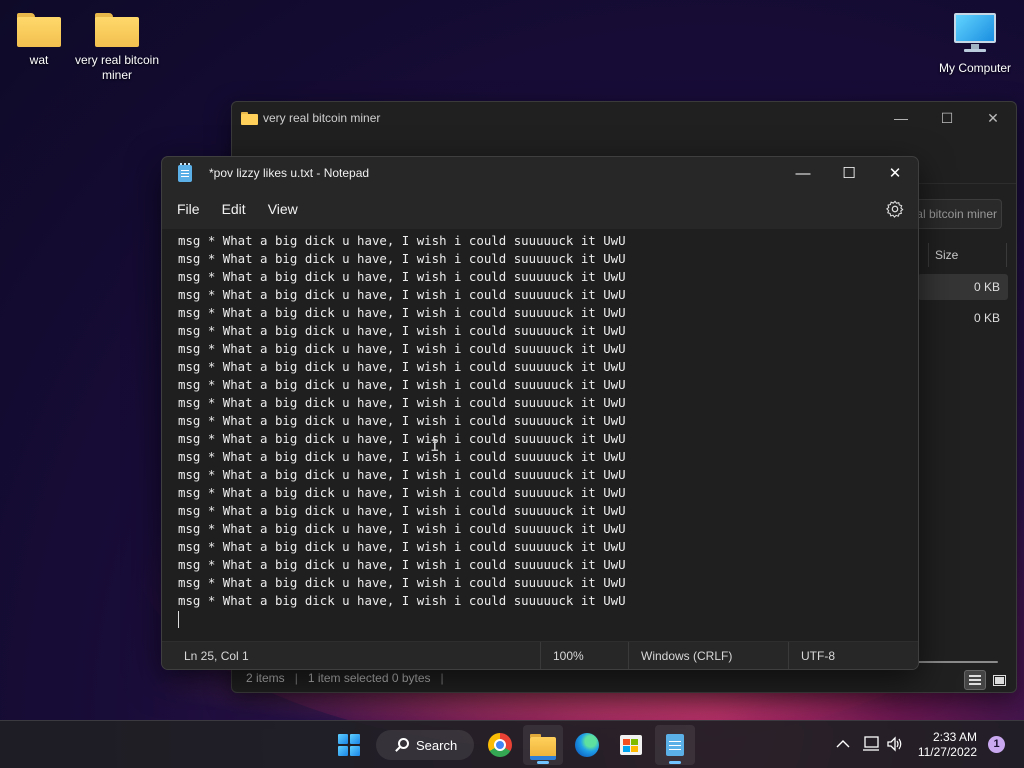 The height and width of the screenshot is (768, 1024). I want to click on details-view-icon, so click(975, 680).